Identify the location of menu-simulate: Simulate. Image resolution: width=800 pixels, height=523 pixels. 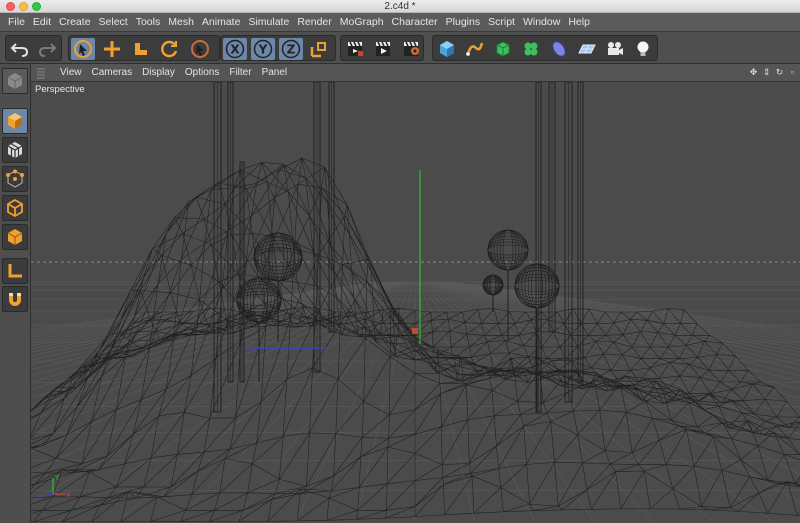
(268, 22).